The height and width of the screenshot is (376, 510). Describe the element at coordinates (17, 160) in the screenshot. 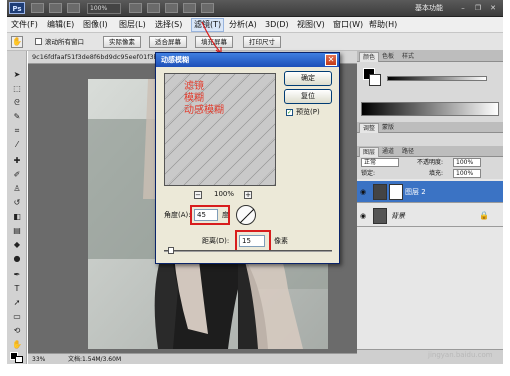

I see `healing-brush-tool-icon: ✚` at that location.